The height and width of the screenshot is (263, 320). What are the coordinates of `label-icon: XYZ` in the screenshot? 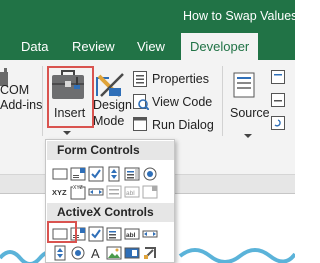 It's located at (60, 192).